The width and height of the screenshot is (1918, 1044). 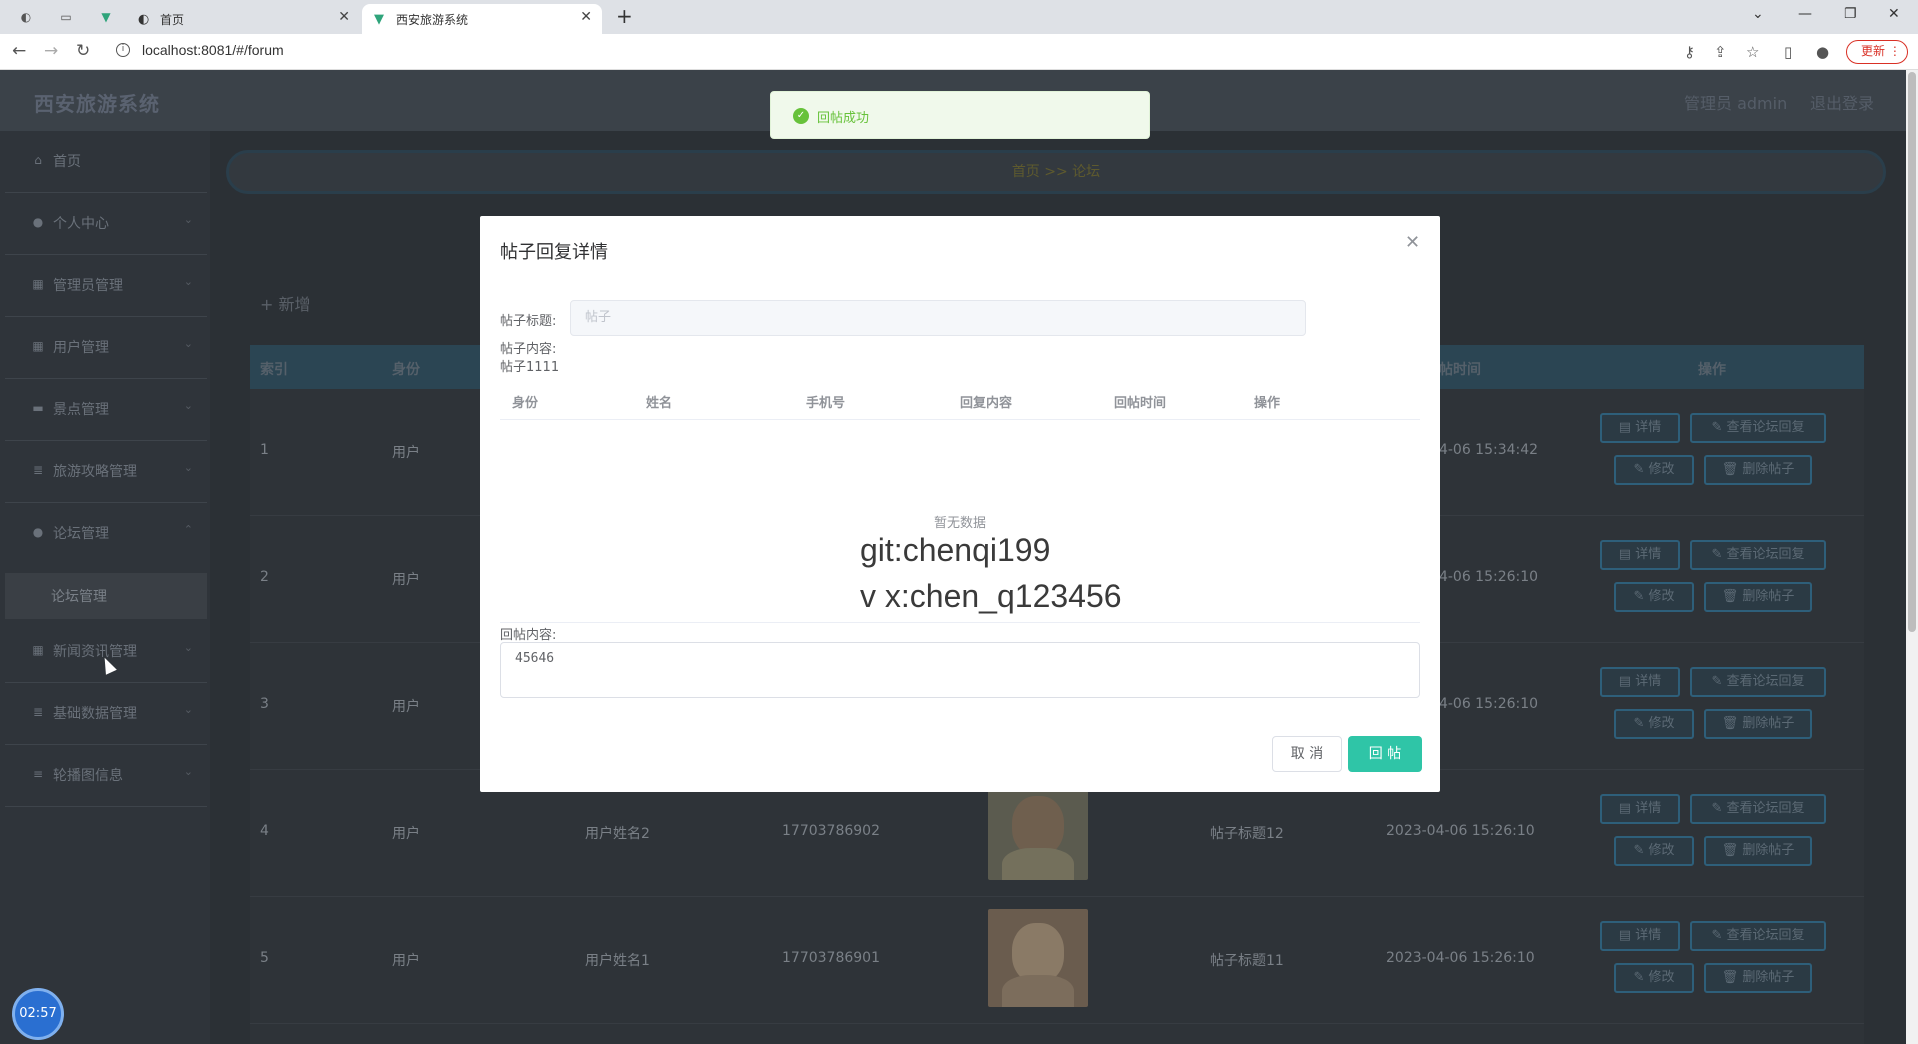 I want to click on browser-tab-home: ◐ 首页 ✕, so click(x=243, y=19).